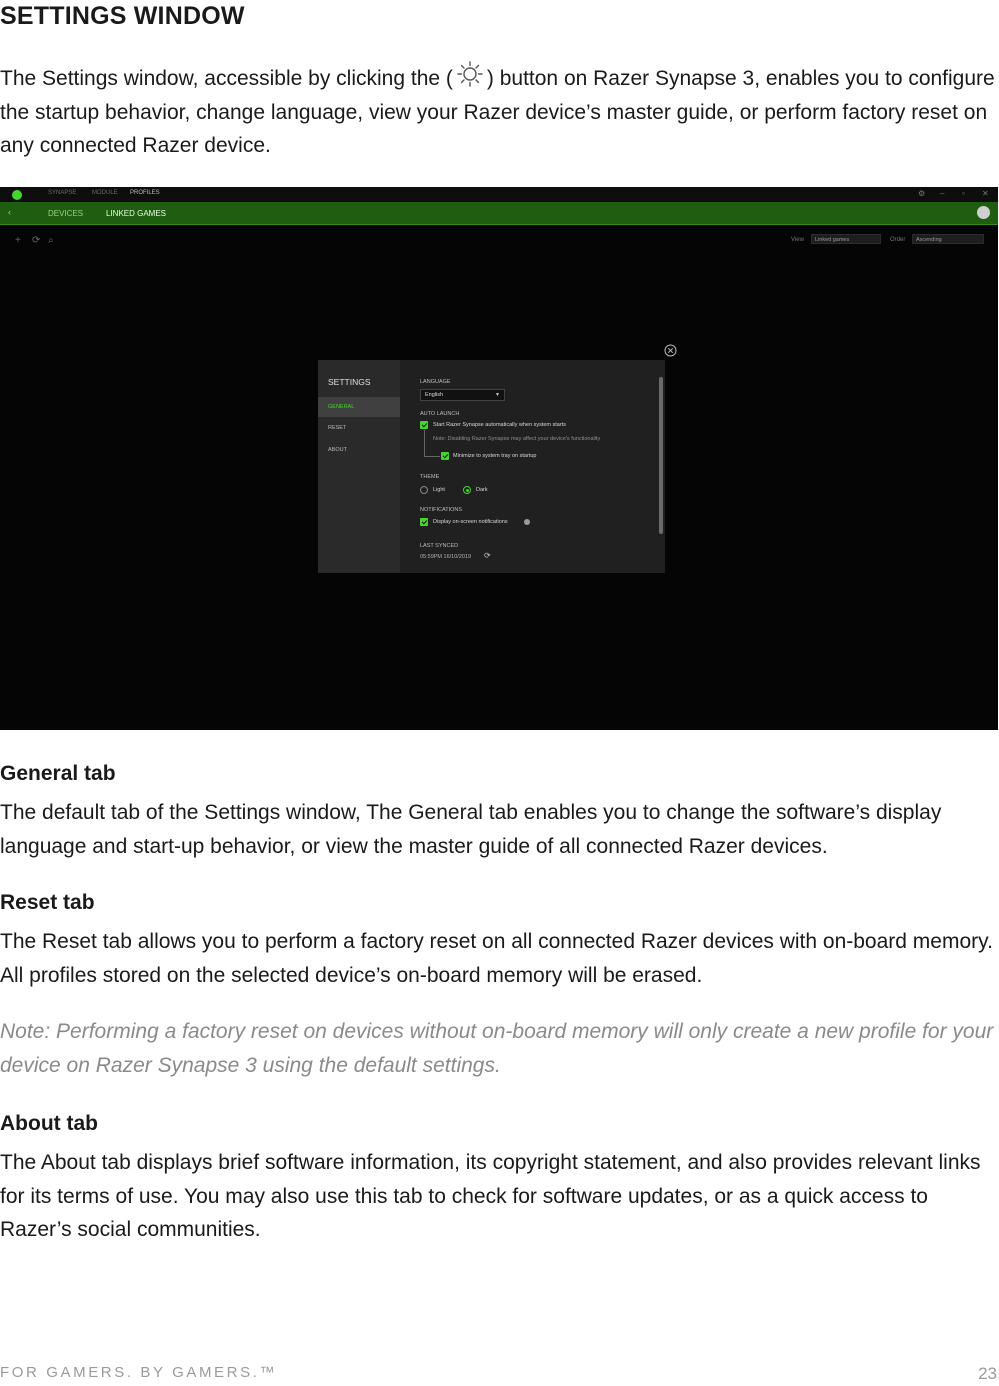 The image size is (999, 1386). I want to click on settings-nav-about: ABOUT, so click(359, 450).